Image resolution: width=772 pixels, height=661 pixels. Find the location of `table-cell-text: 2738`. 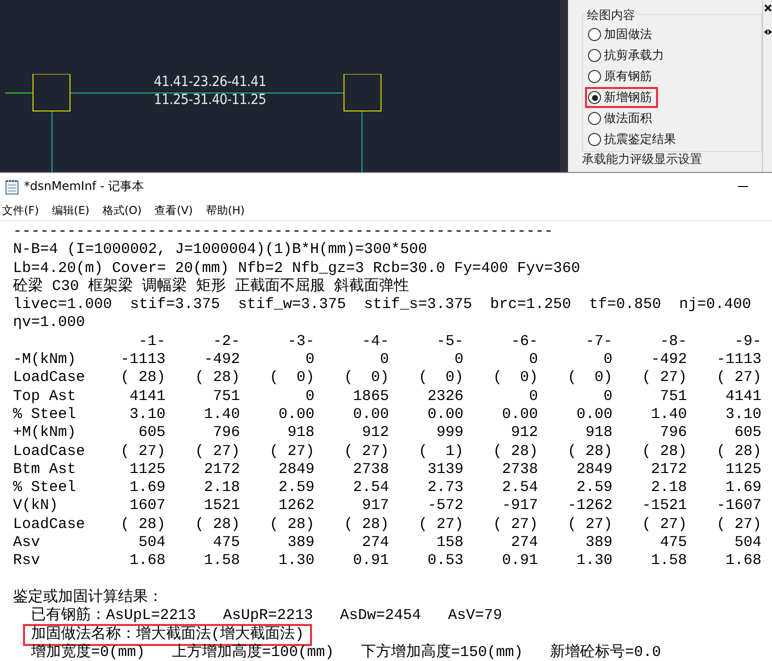

table-cell-text: 2738 is located at coordinates (370, 470).